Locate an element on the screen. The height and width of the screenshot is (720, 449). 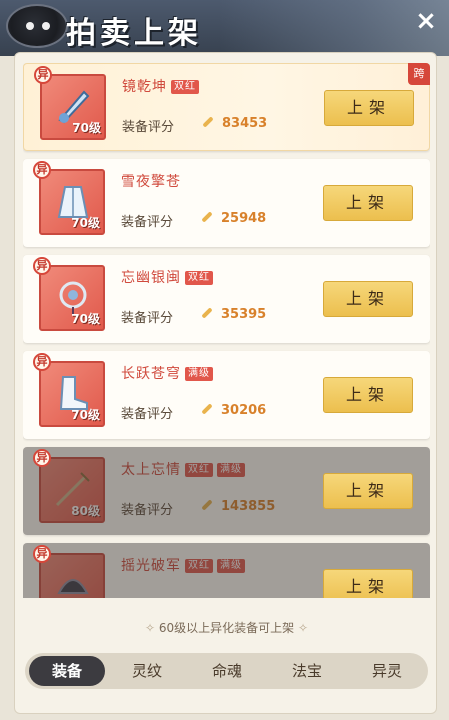
item-name: 太上忘情 双红 满级 is located at coordinates (183, 469).